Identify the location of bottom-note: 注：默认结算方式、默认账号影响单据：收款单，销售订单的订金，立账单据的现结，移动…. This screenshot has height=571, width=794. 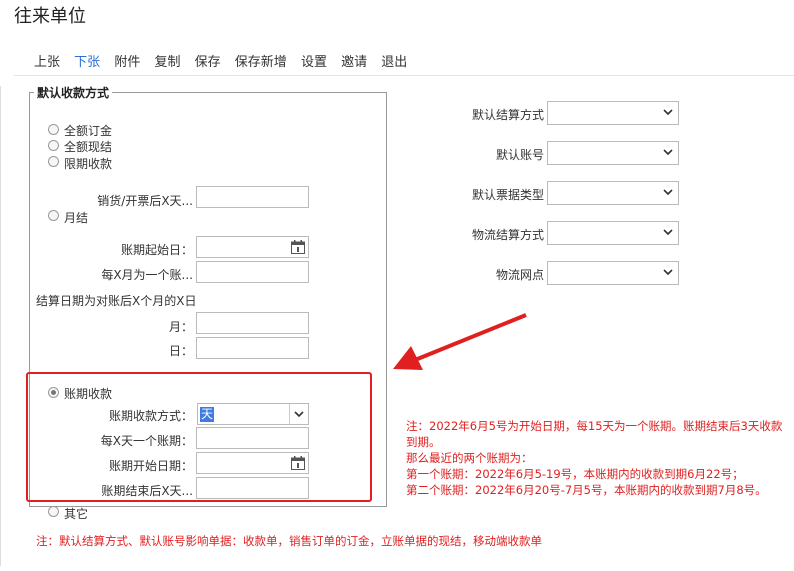
(289, 541).